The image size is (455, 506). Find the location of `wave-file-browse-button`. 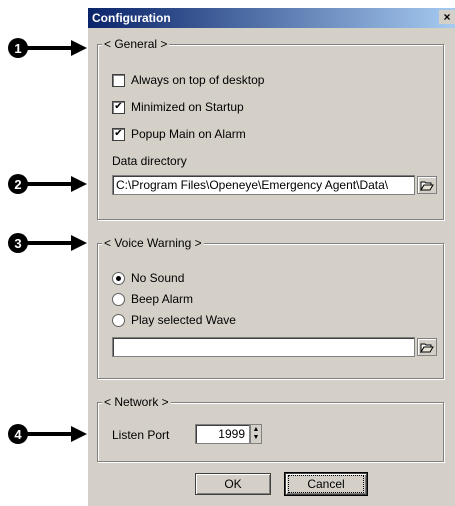

wave-file-browse-button is located at coordinates (427, 347).